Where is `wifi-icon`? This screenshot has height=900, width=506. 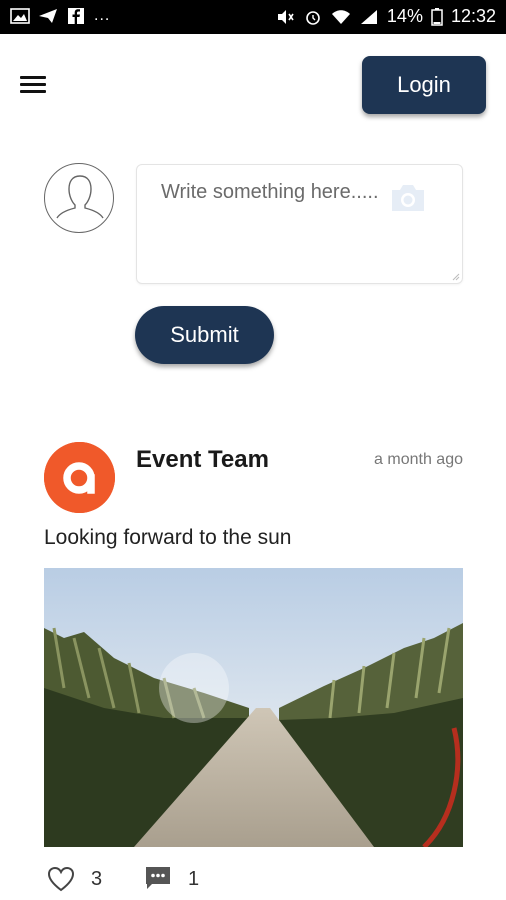
wifi-icon is located at coordinates (340, 16).